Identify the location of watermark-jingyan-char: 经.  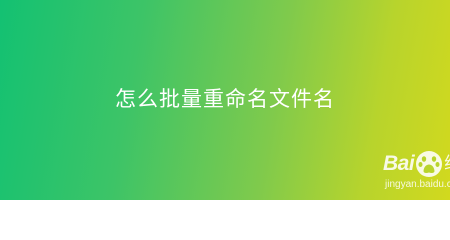
(447, 164).